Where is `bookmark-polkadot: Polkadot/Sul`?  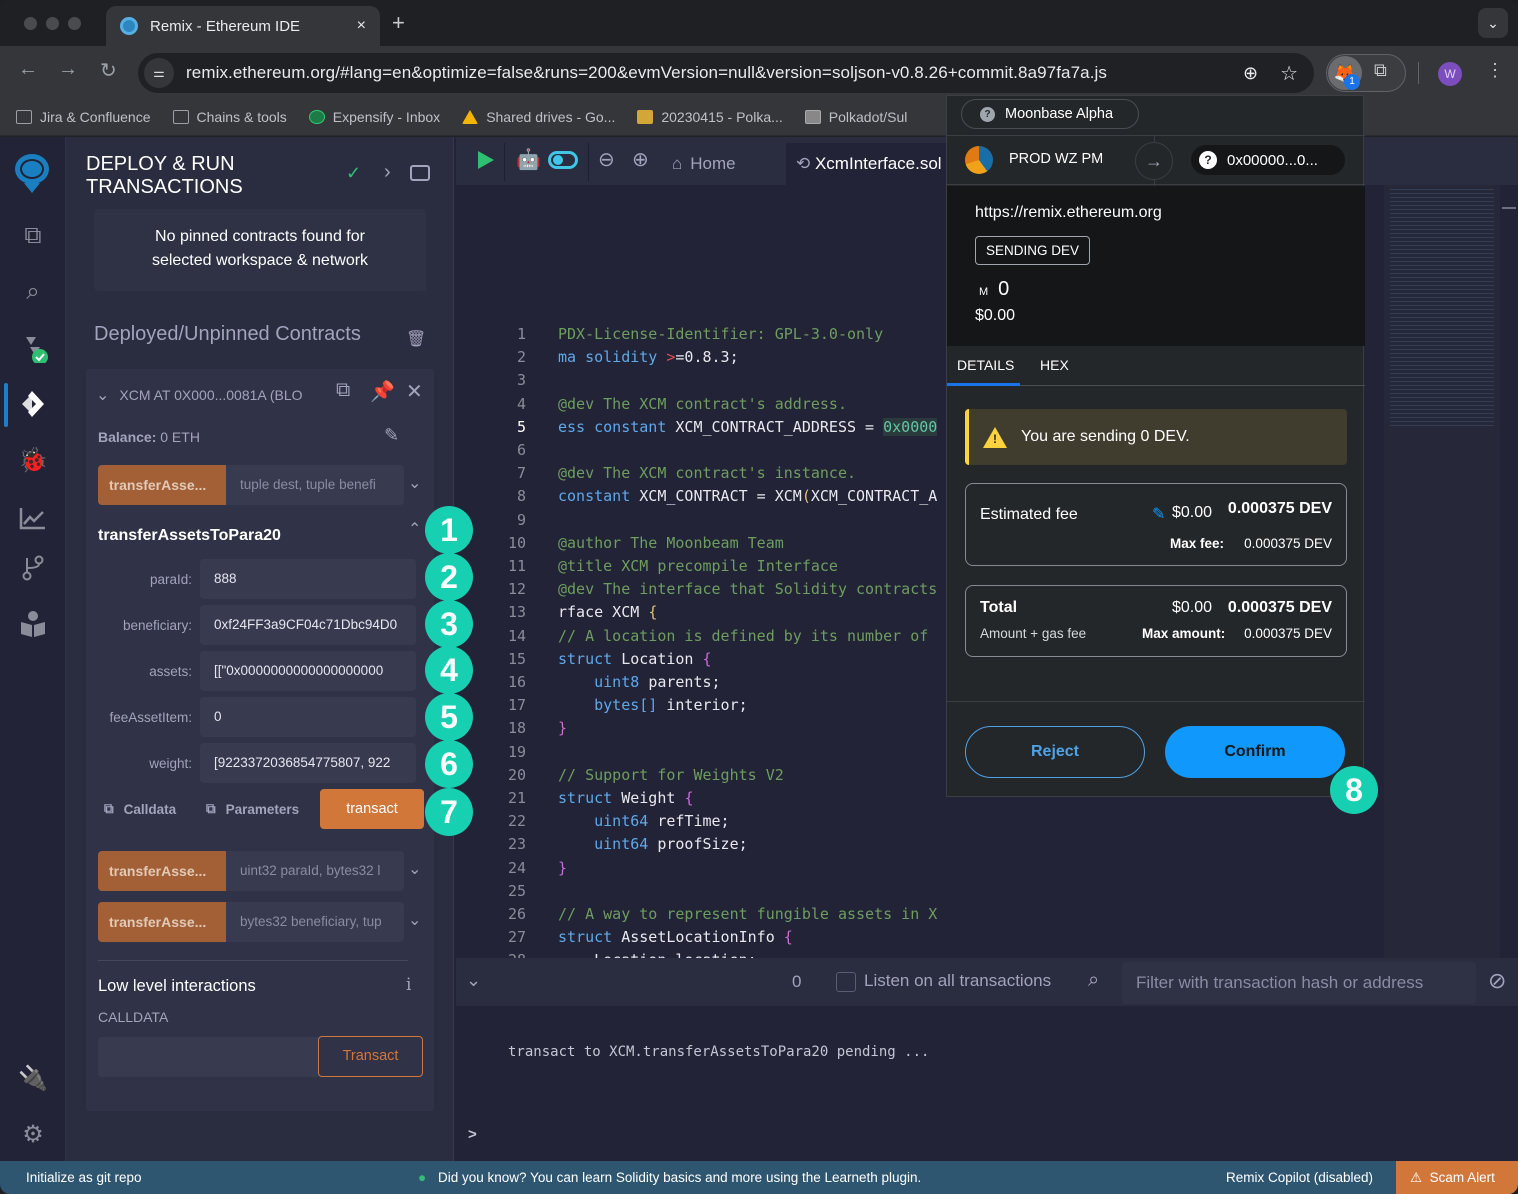 bookmark-polkadot: Polkadot/Sul is located at coordinates (855, 117).